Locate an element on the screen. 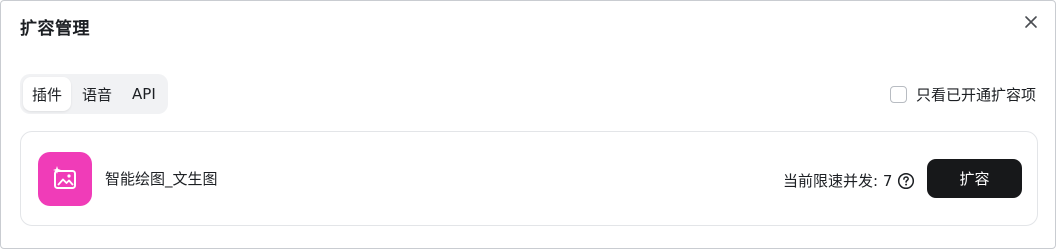 Image resolution: width=1056 pixels, height=249 pixels. close-icon is located at coordinates (1031, 22).